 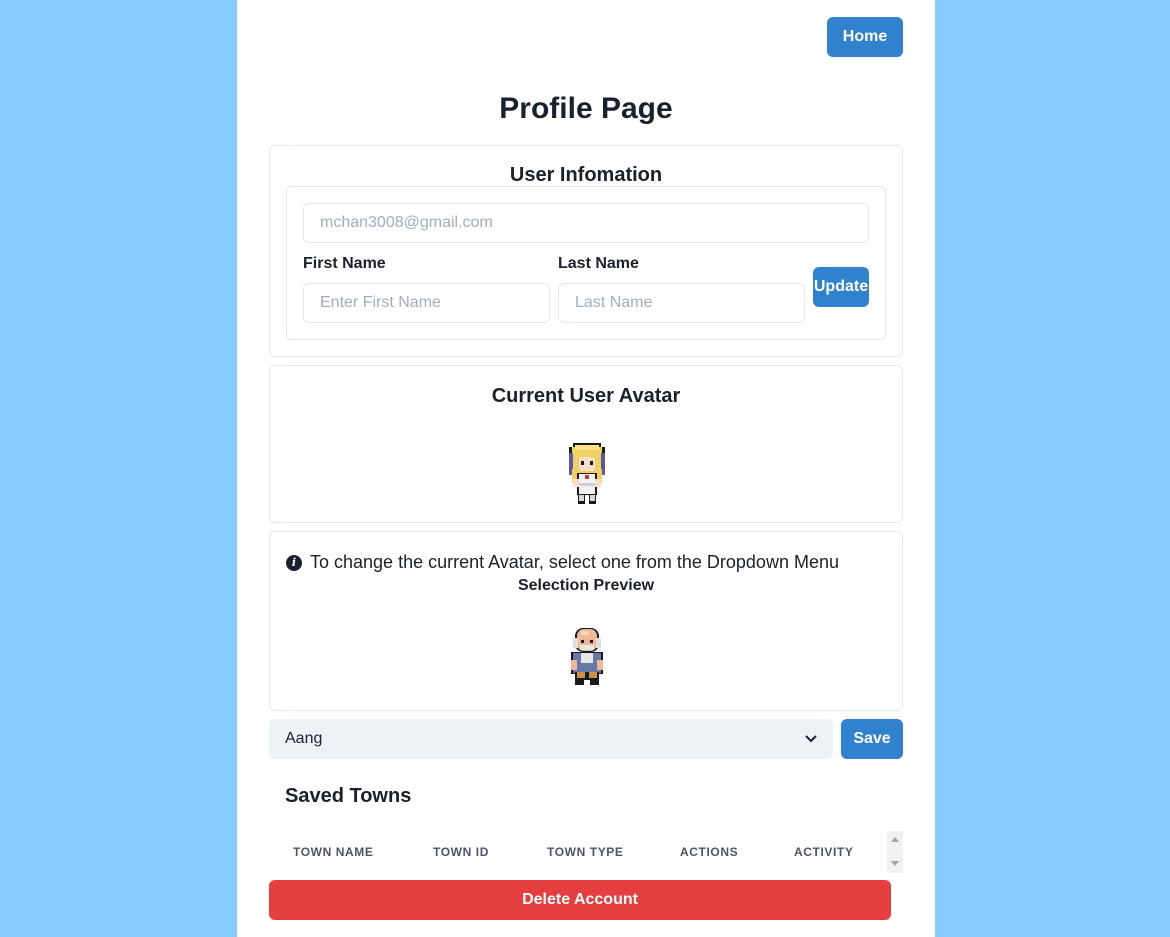 What do you see at coordinates (551, 739) in the screenshot?
I see `avatar-select: Aang` at bounding box center [551, 739].